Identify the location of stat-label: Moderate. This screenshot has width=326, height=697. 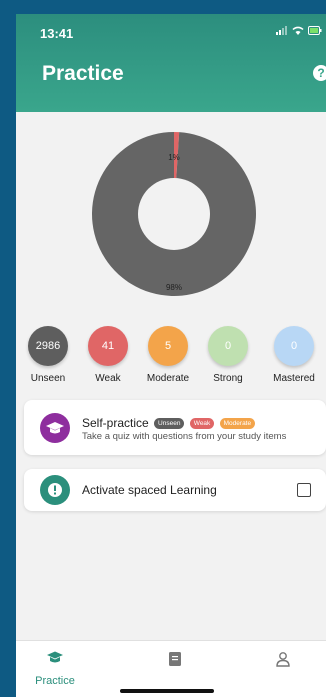
(168, 378).